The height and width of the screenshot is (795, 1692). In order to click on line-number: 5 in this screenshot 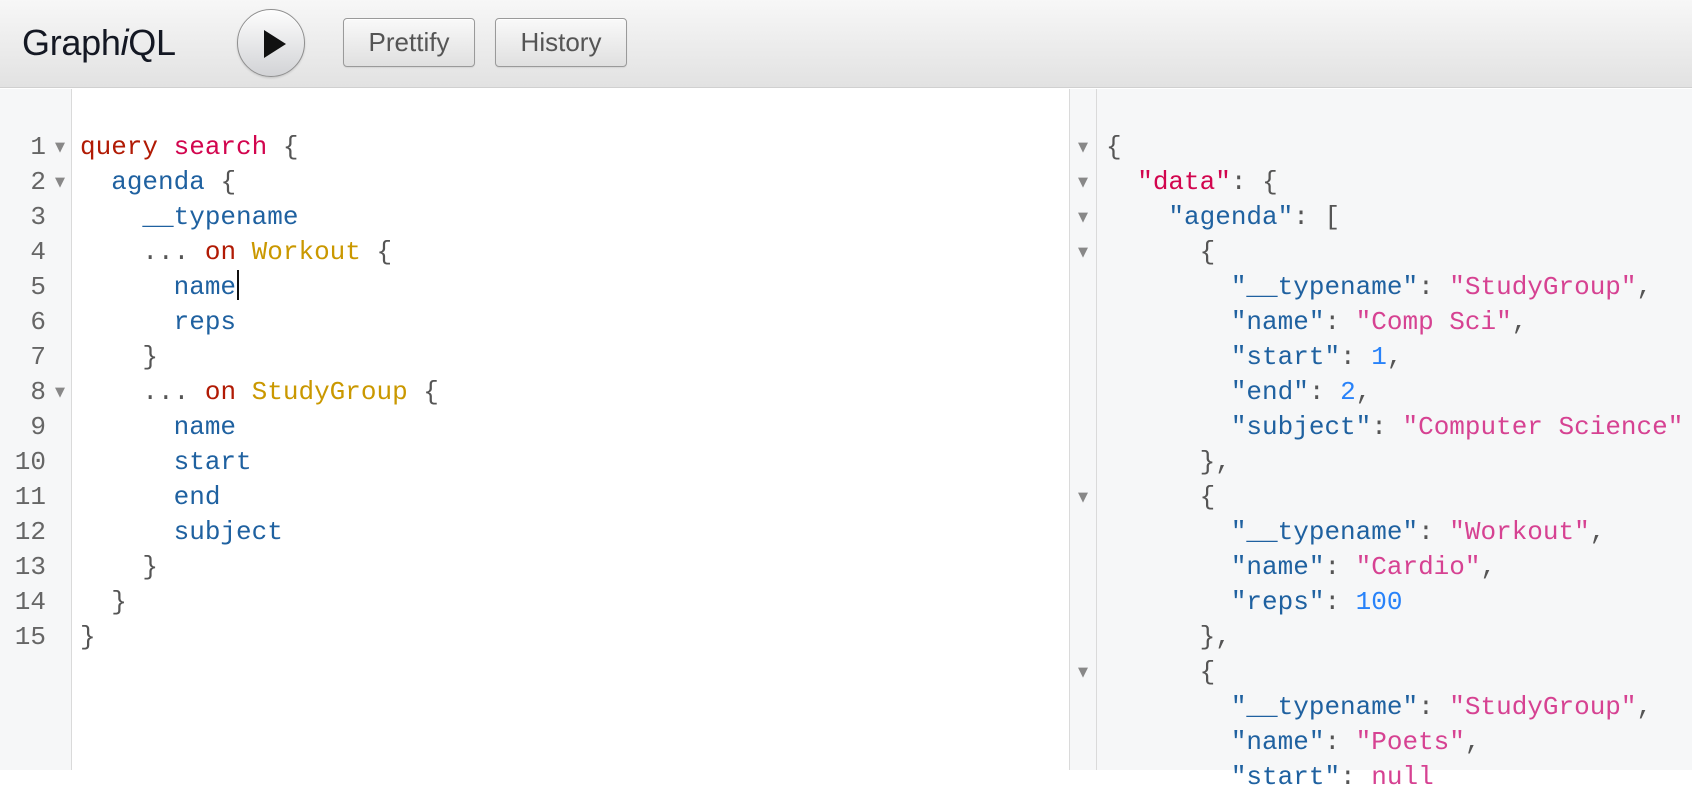, I will do `click(38, 287)`.